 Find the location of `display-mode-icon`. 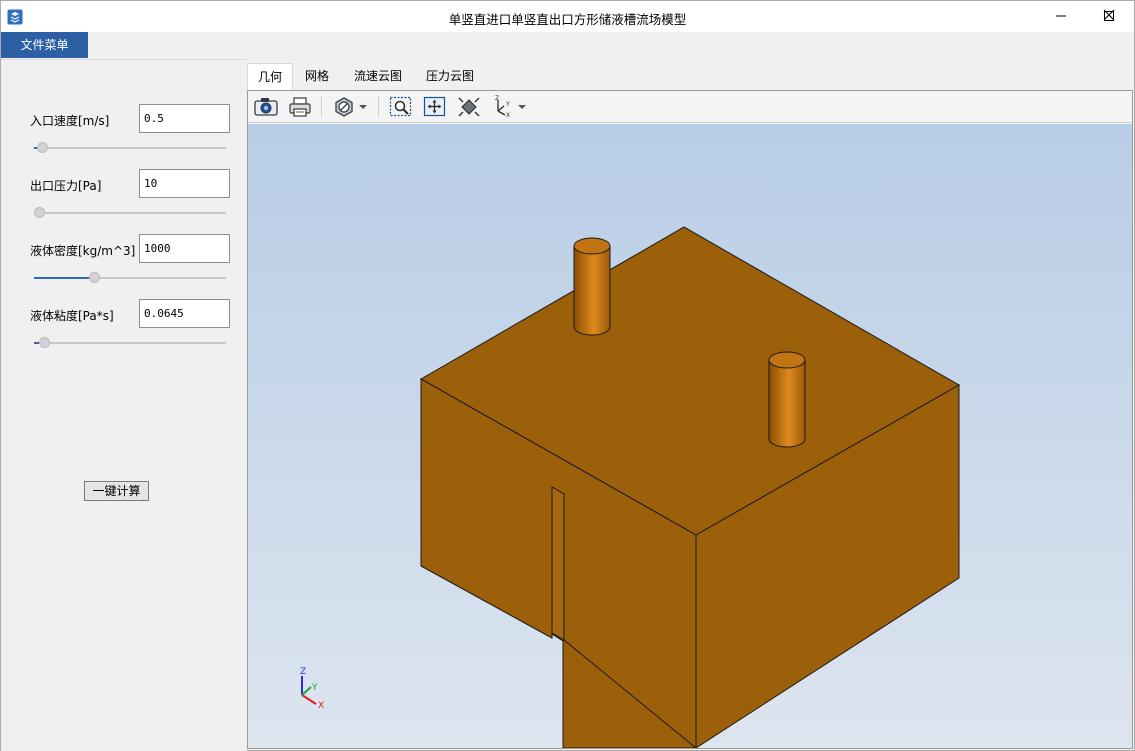

display-mode-icon is located at coordinates (344, 107).